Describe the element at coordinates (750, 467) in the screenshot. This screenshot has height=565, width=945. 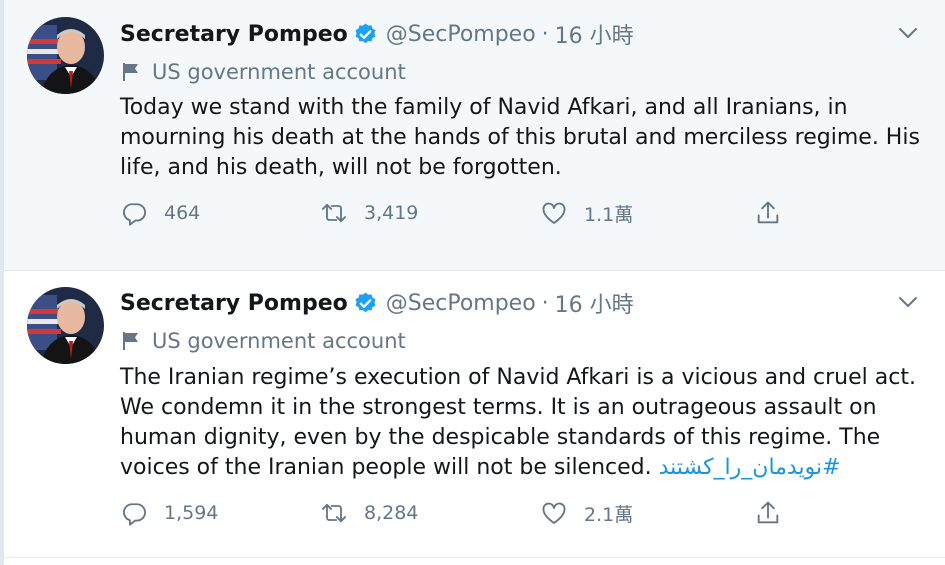
I see `hashtag-link: #نویدمان_را_کشتند` at that location.